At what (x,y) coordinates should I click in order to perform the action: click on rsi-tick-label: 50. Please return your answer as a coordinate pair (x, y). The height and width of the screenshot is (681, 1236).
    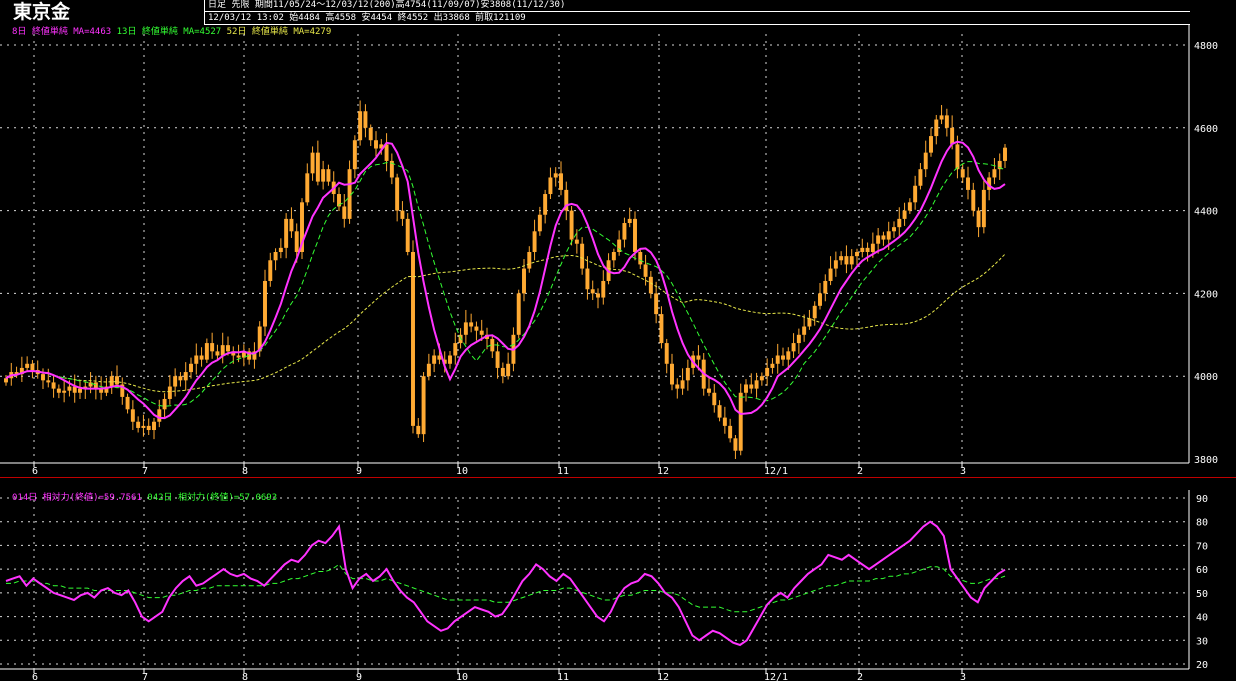
    Looking at the image, I should click on (1202, 594).